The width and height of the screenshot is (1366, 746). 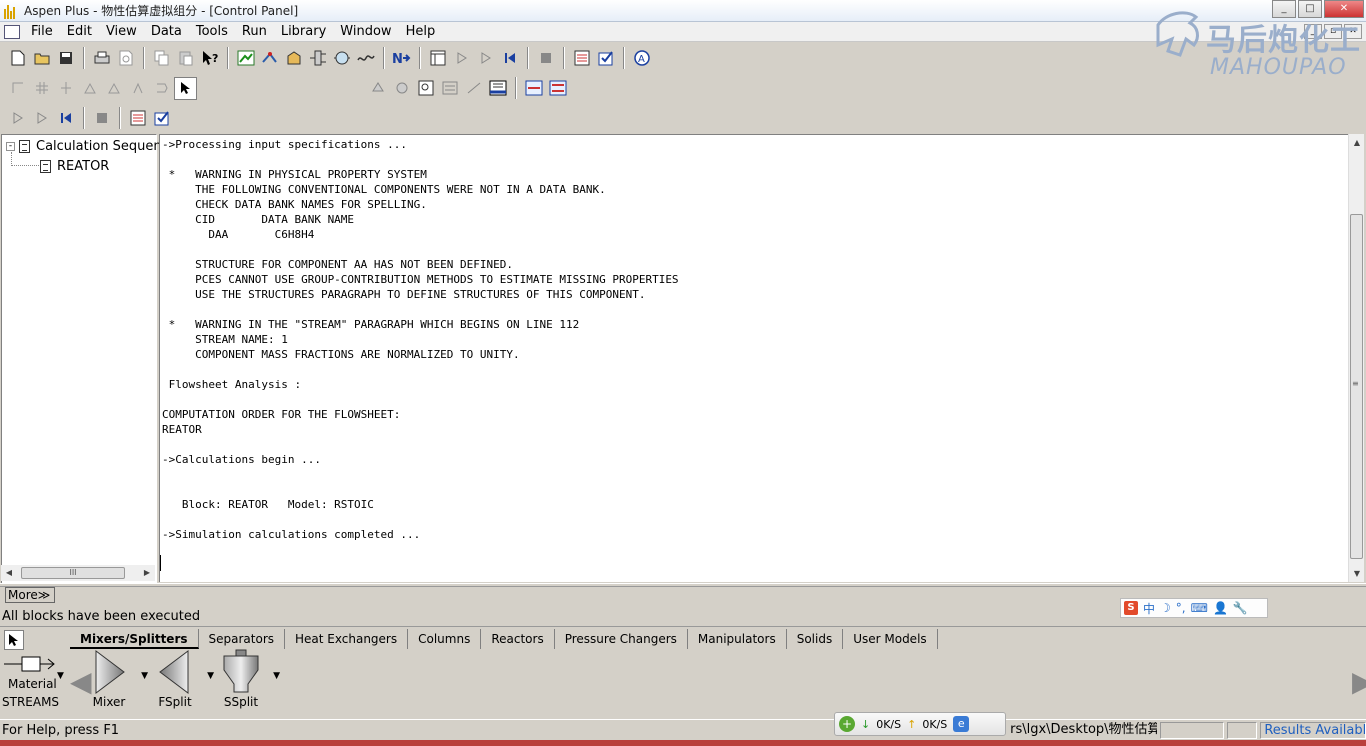 I want to click on menu-view: View, so click(x=121, y=32).